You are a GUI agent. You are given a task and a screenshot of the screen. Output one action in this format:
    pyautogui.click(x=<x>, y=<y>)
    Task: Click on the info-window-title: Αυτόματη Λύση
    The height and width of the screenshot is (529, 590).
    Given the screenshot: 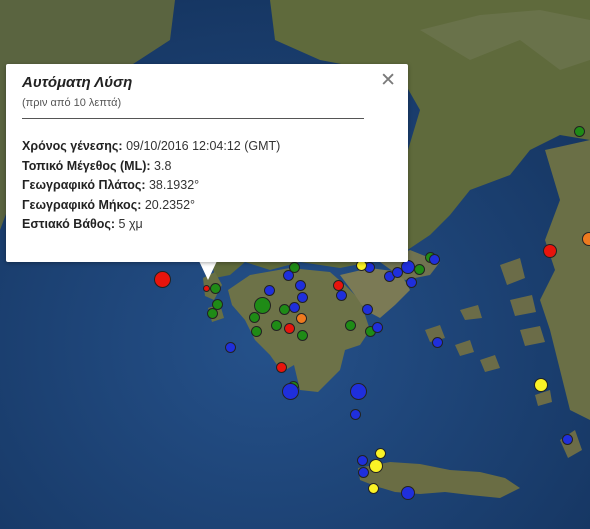 What is the action you would take?
    pyautogui.click(x=77, y=82)
    